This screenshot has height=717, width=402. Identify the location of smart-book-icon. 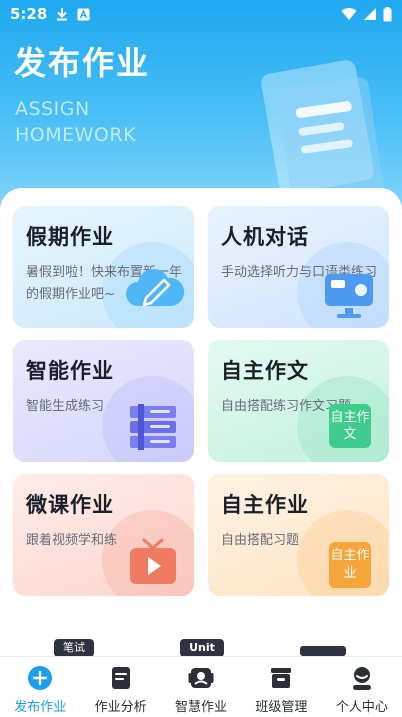
(201, 678).